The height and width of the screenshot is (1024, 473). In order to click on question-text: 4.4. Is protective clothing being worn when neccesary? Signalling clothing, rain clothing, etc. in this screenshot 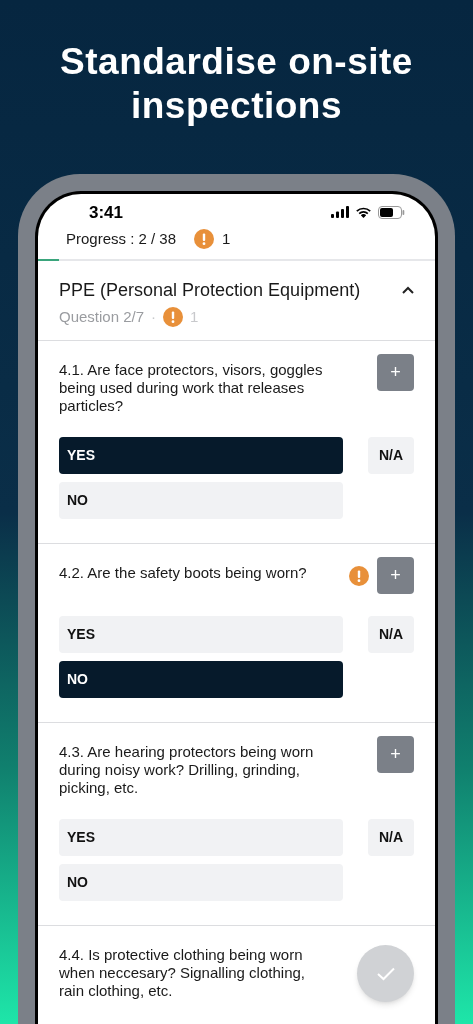, I will do `click(182, 973)`.